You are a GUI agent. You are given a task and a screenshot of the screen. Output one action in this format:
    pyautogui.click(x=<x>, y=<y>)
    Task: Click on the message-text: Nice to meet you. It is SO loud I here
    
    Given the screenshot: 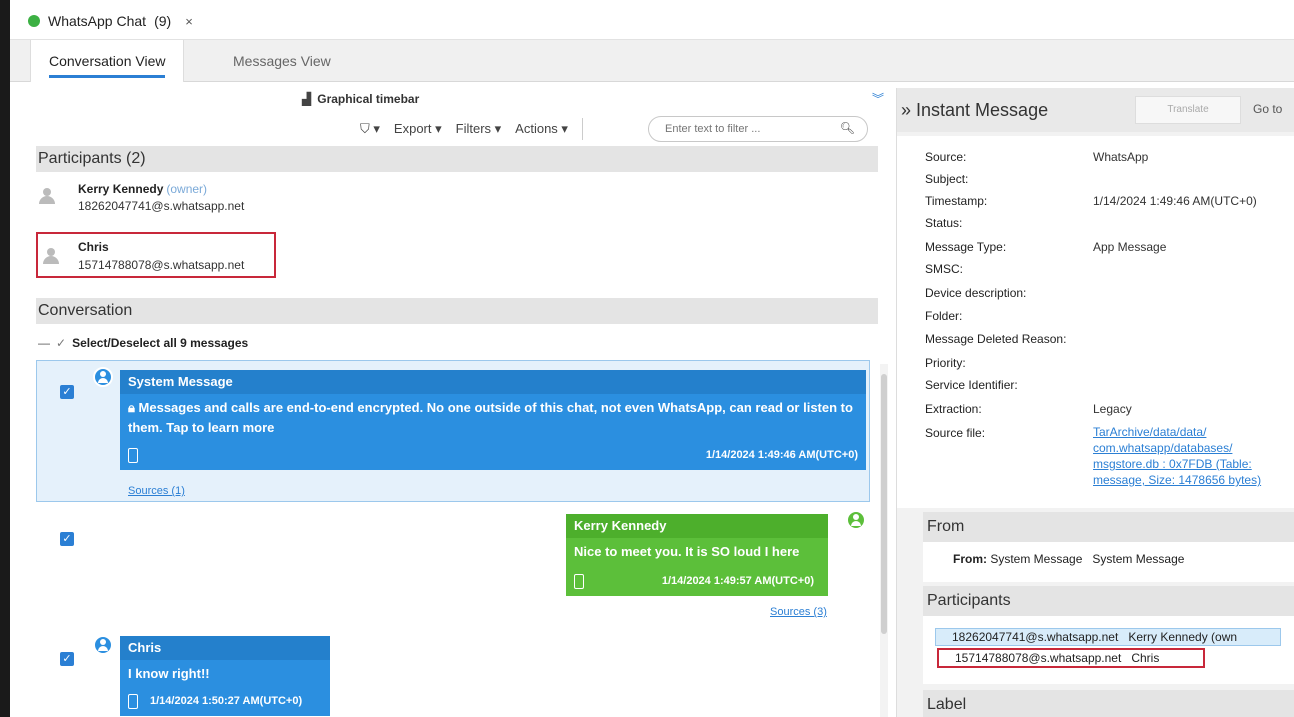 What is the action you would take?
    pyautogui.click(x=687, y=551)
    